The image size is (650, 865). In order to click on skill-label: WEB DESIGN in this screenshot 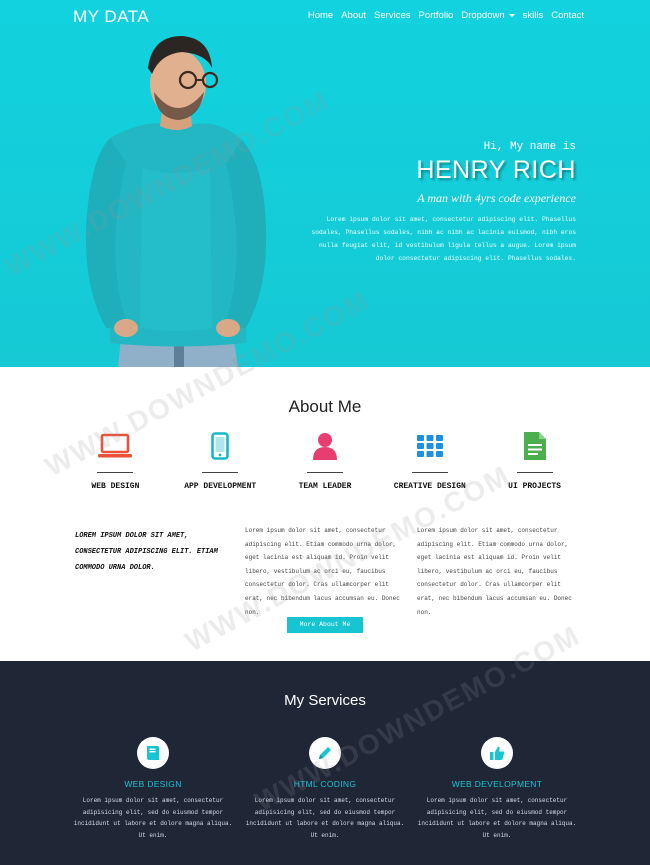, I will do `click(115, 486)`.